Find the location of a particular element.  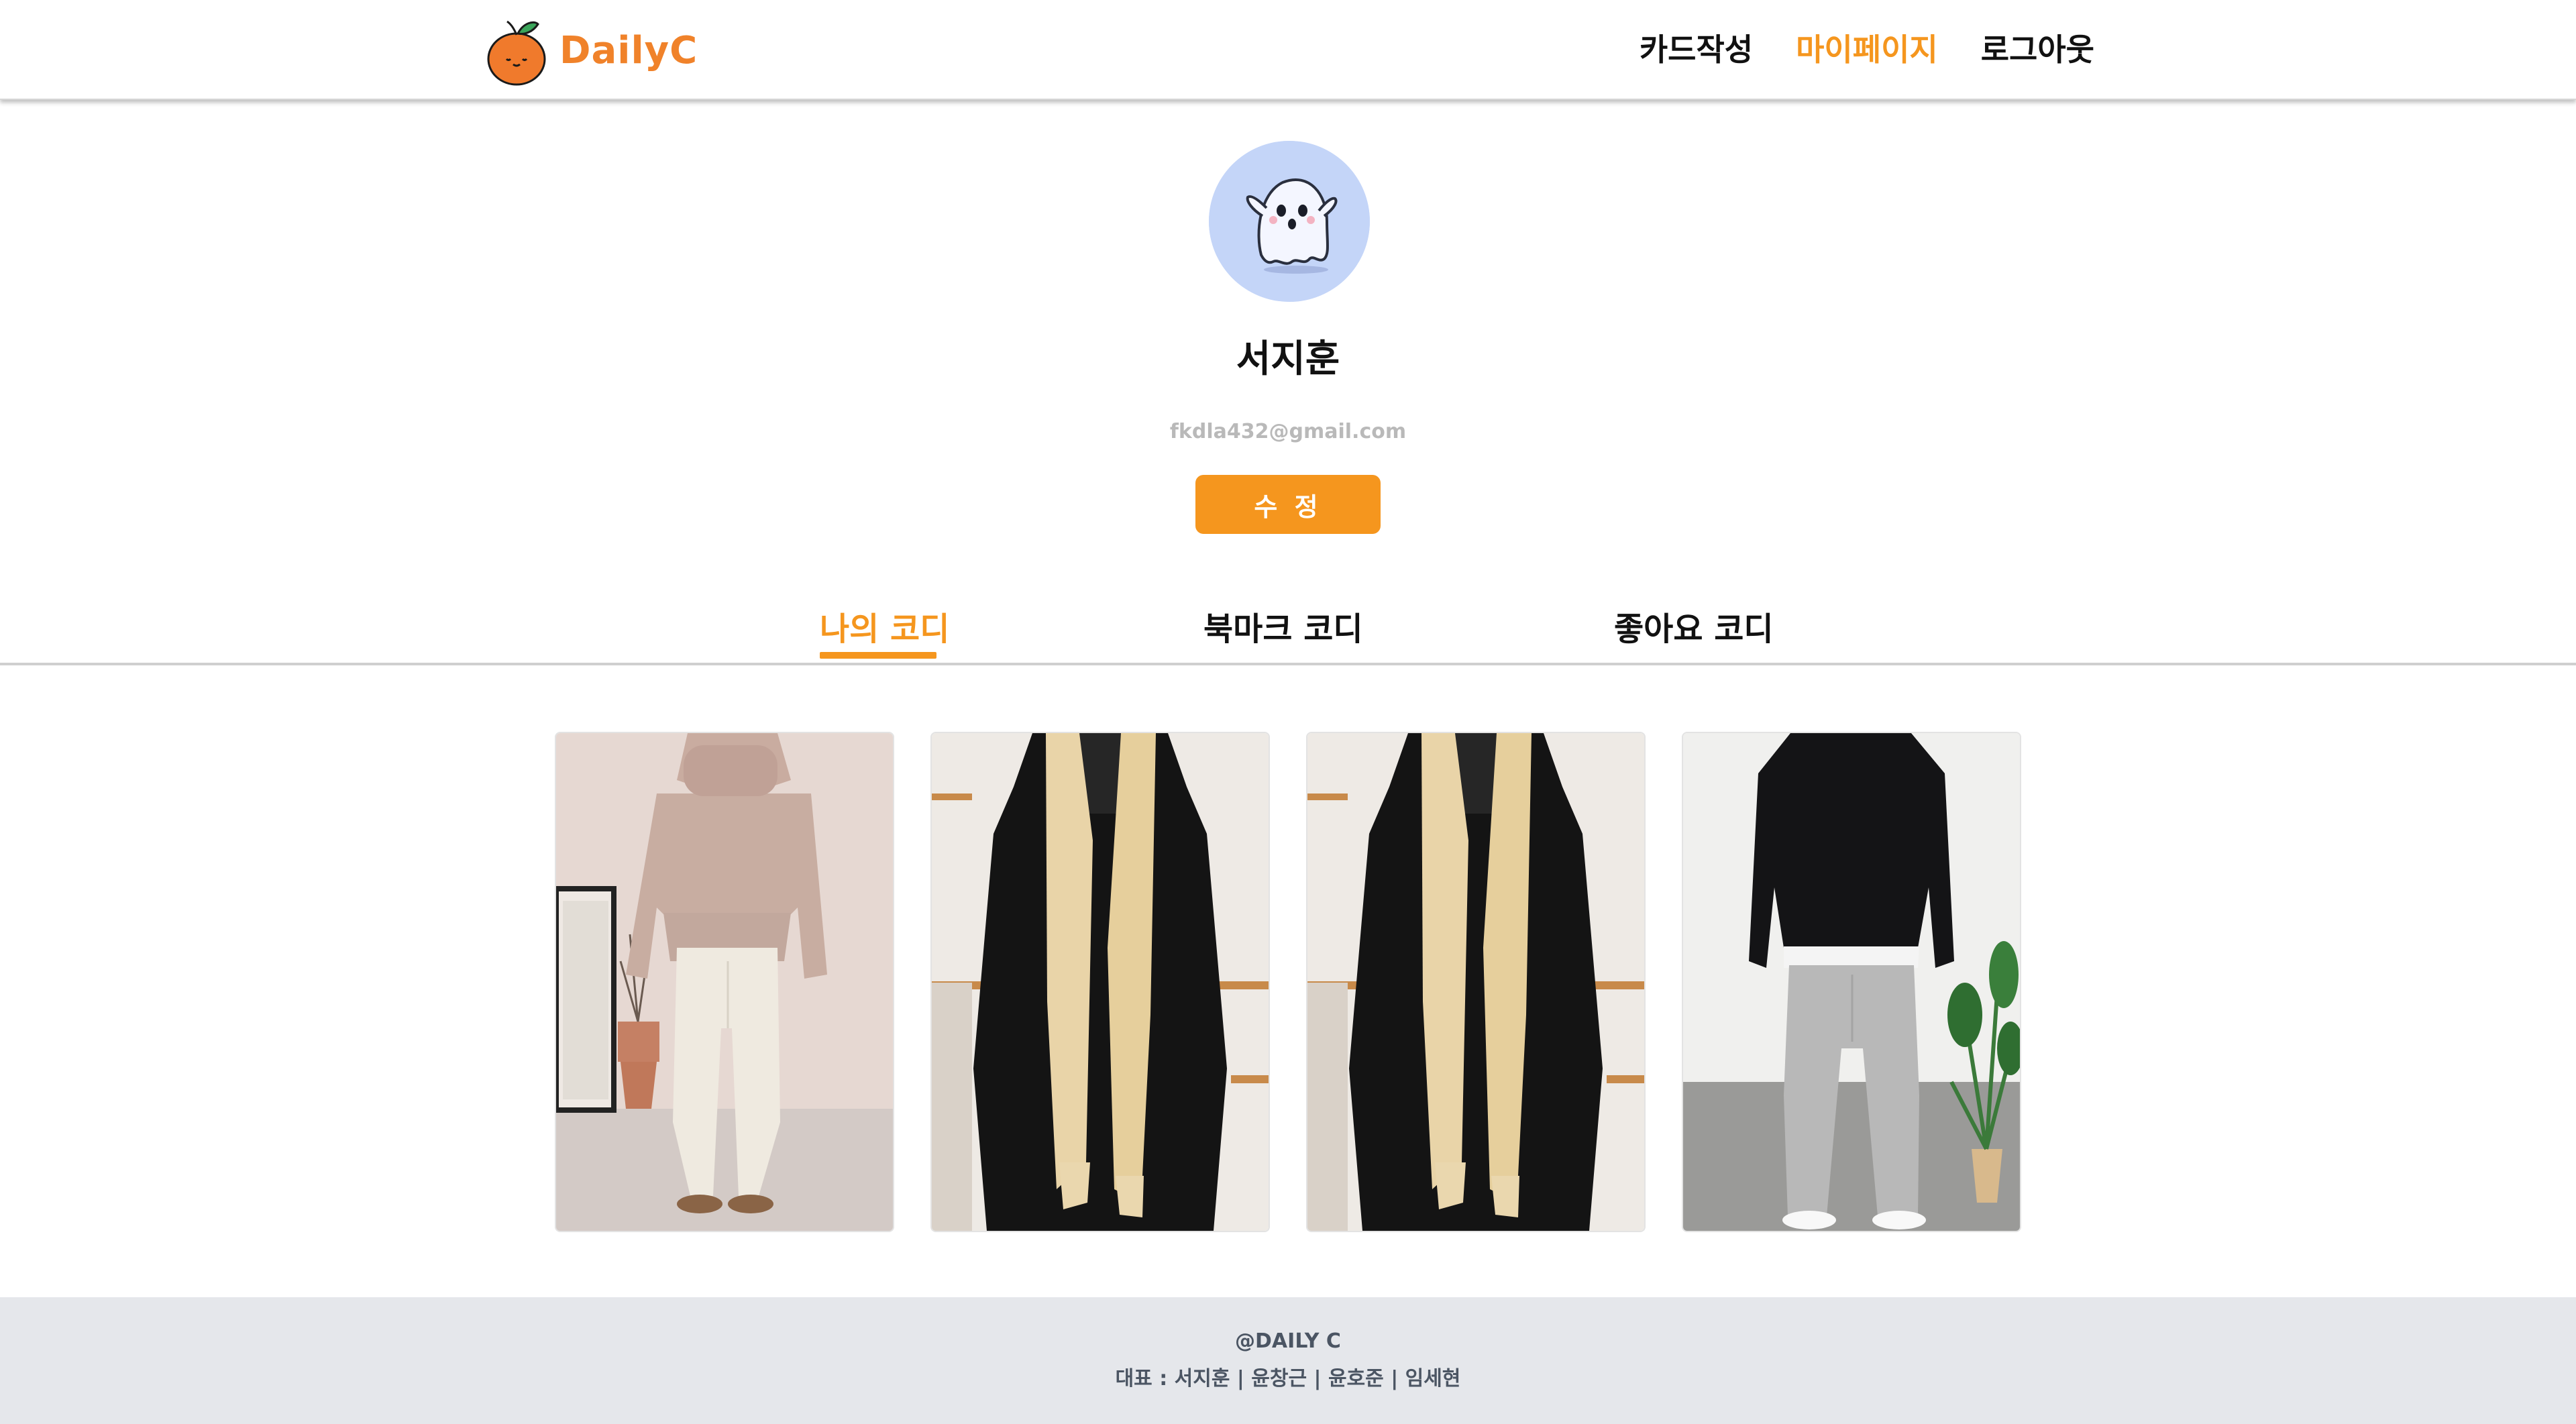

top-nav-bar: DailyC 카드작성 마이페이지 로그아웃 is located at coordinates (1288, 50).